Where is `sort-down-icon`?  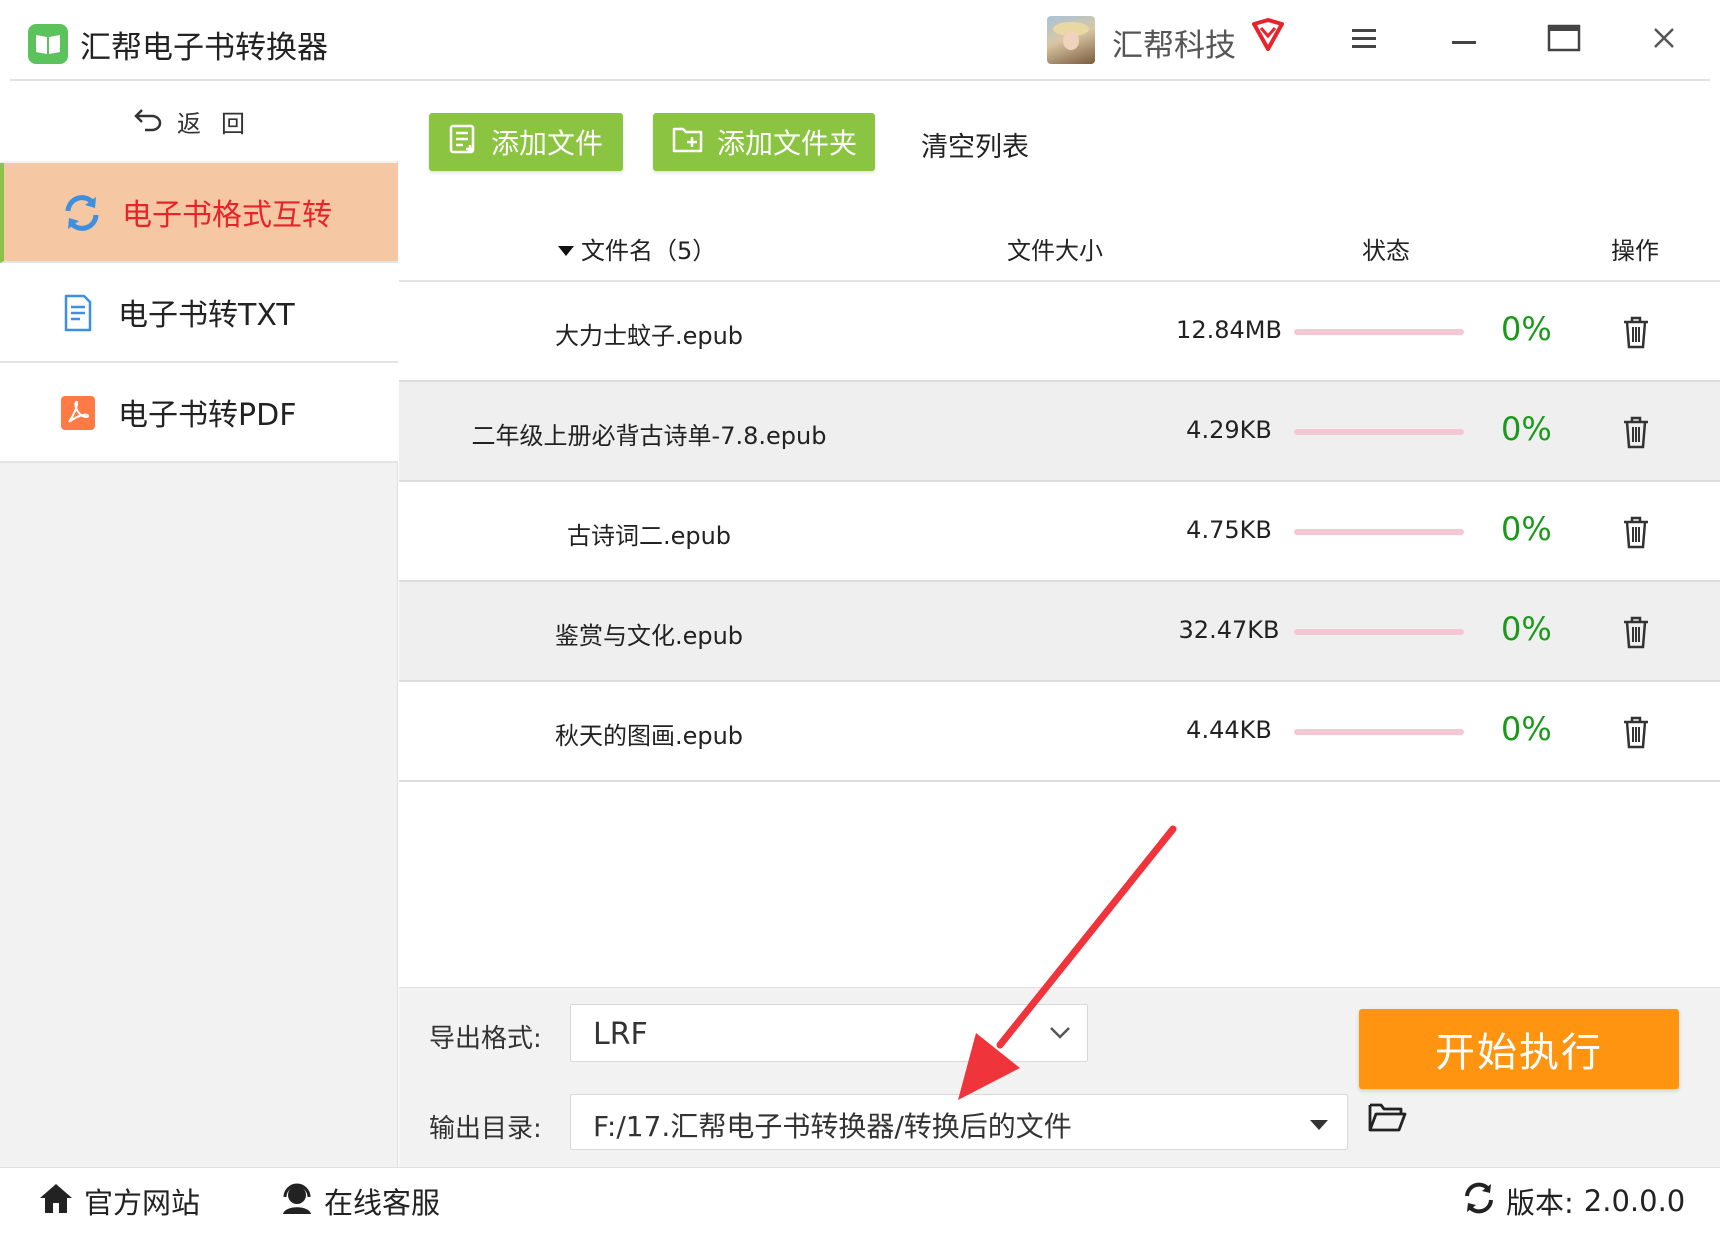 sort-down-icon is located at coordinates (566, 249).